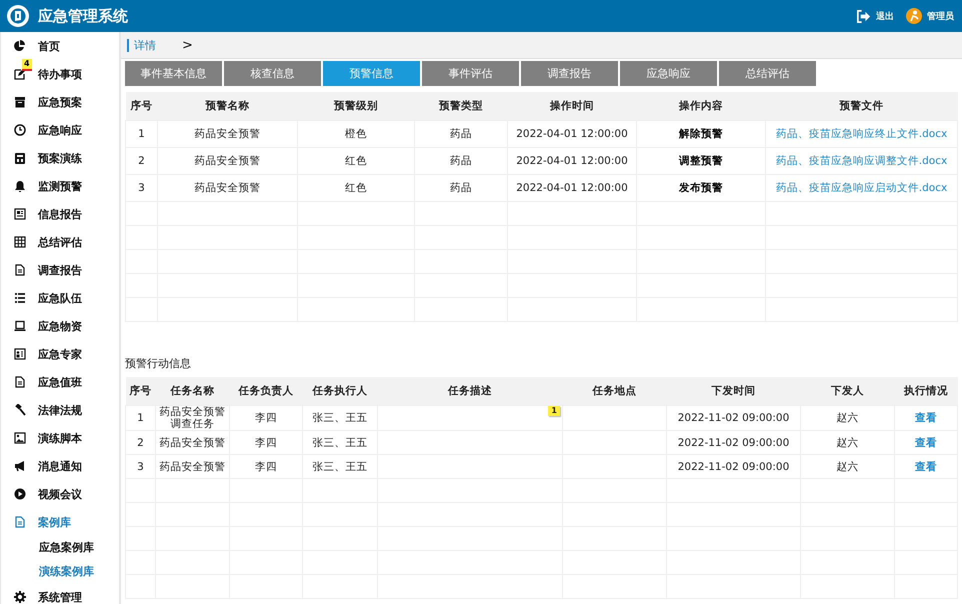 This screenshot has height=604, width=962. I want to click on sidebar-item: 首页, so click(60, 46).